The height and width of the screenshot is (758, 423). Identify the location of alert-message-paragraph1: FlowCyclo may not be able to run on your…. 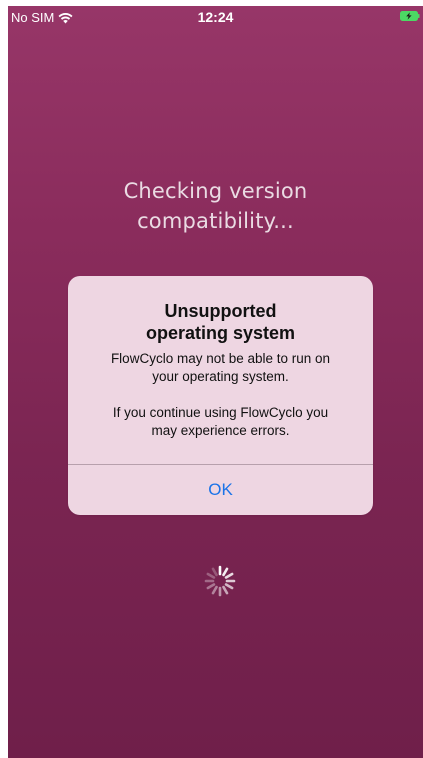
(220, 368).